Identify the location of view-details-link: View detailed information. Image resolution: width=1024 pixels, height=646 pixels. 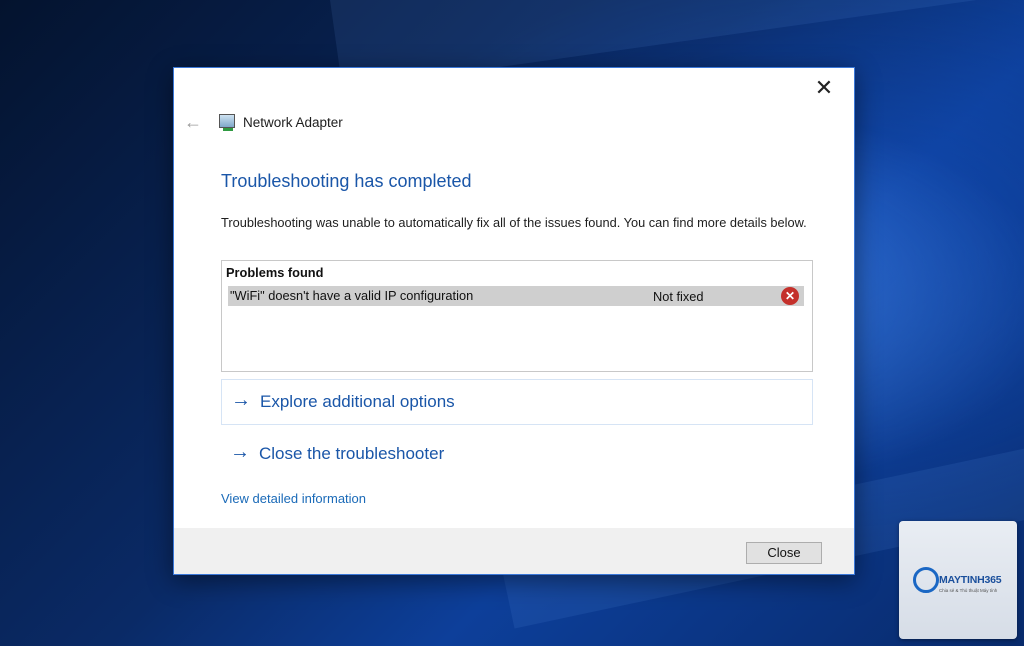
(293, 498).